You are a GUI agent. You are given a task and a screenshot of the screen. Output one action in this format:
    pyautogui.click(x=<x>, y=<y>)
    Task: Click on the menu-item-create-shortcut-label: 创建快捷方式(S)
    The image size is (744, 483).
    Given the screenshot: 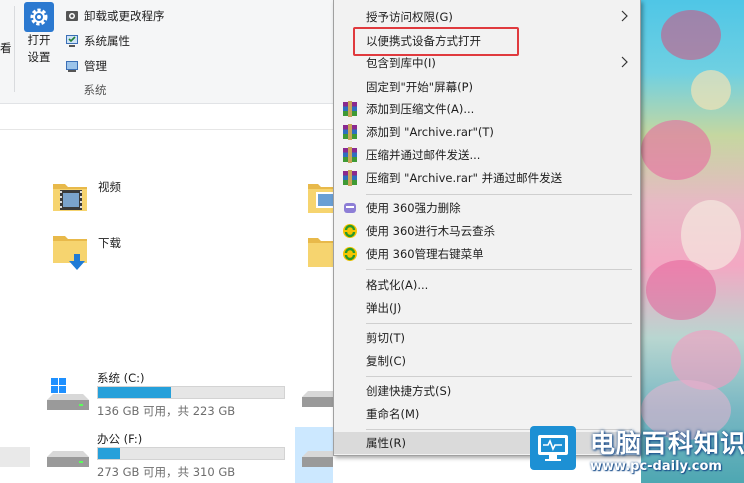 What is the action you would take?
    pyautogui.click(x=409, y=391)
    